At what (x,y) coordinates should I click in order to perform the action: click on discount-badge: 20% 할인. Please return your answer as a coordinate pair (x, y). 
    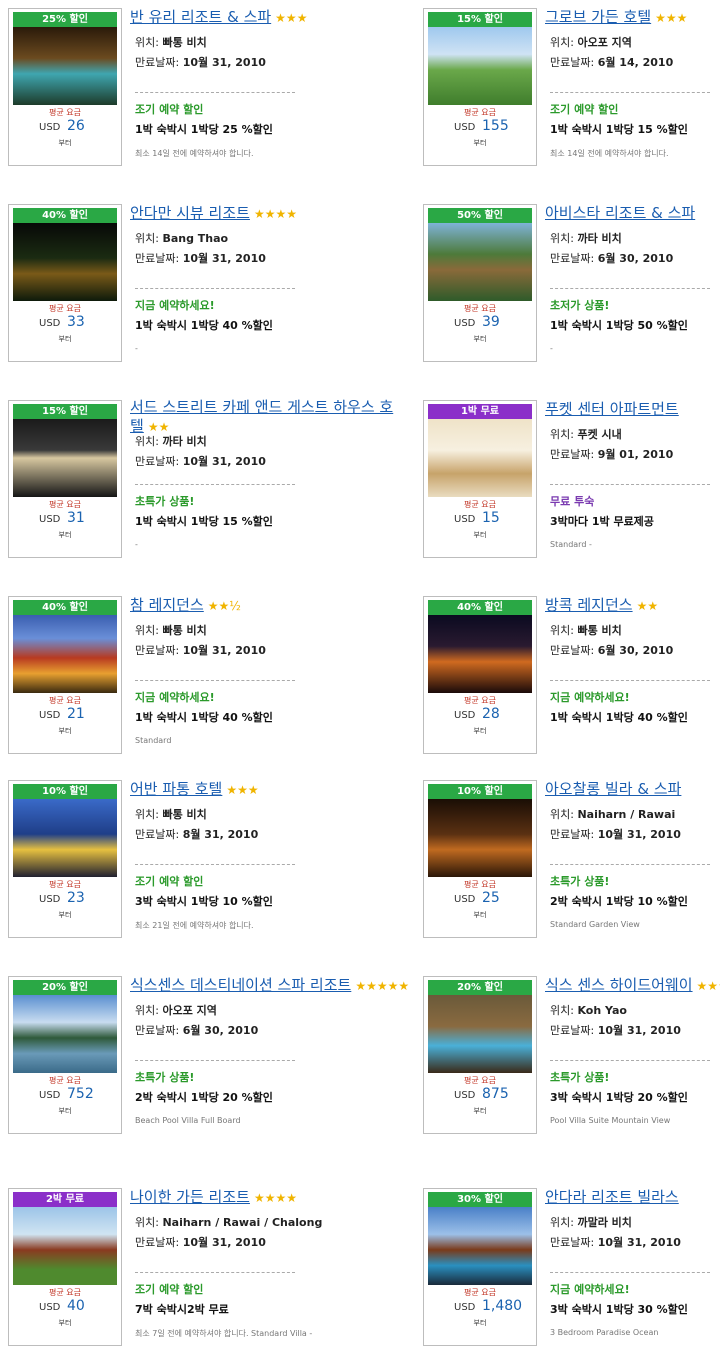
    Looking at the image, I should click on (65, 987).